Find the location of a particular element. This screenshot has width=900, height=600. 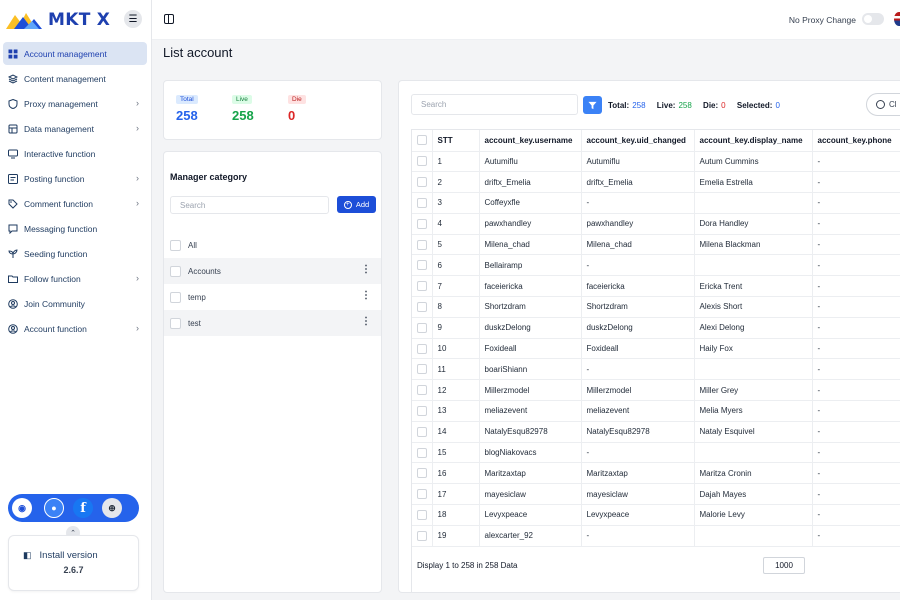

globe-icon: ⊕ is located at coordinates (112, 508).